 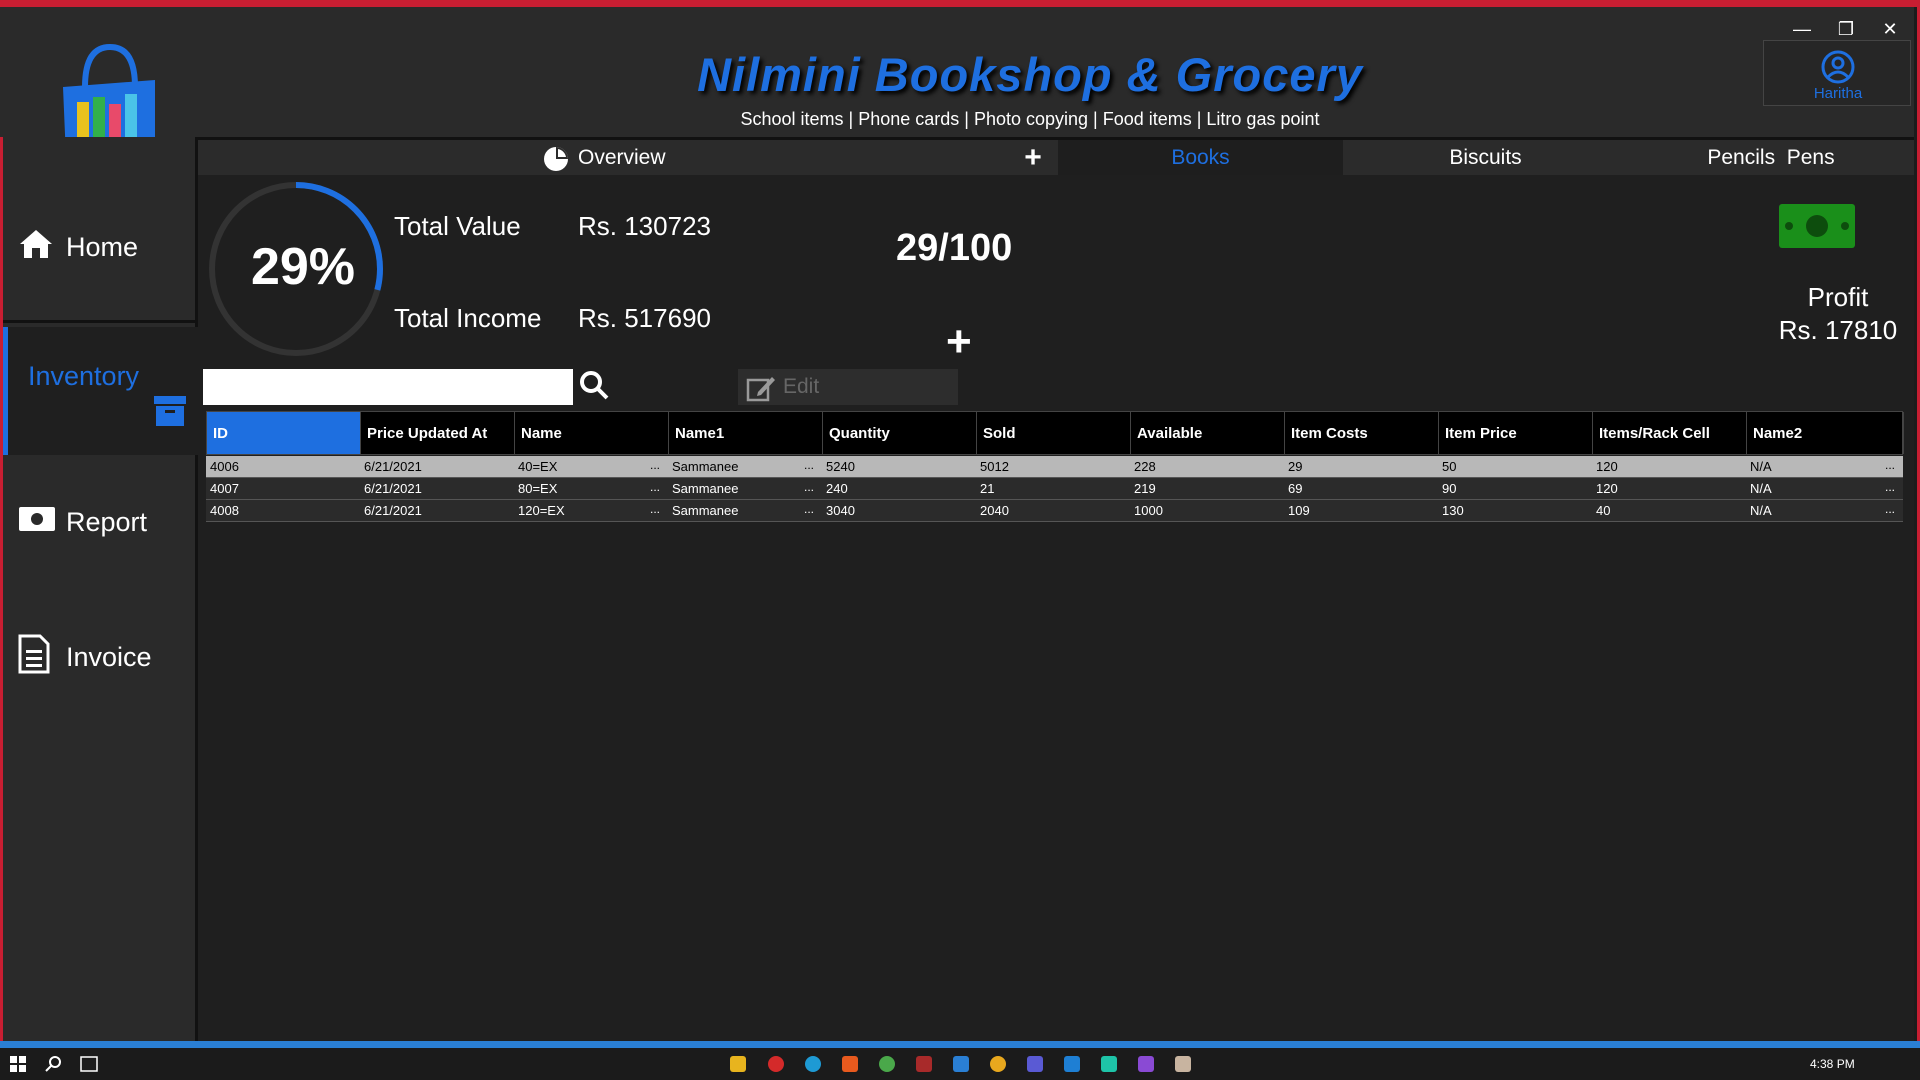 What do you see at coordinates (900, 433) in the screenshot?
I see `column-header: Quantity` at bounding box center [900, 433].